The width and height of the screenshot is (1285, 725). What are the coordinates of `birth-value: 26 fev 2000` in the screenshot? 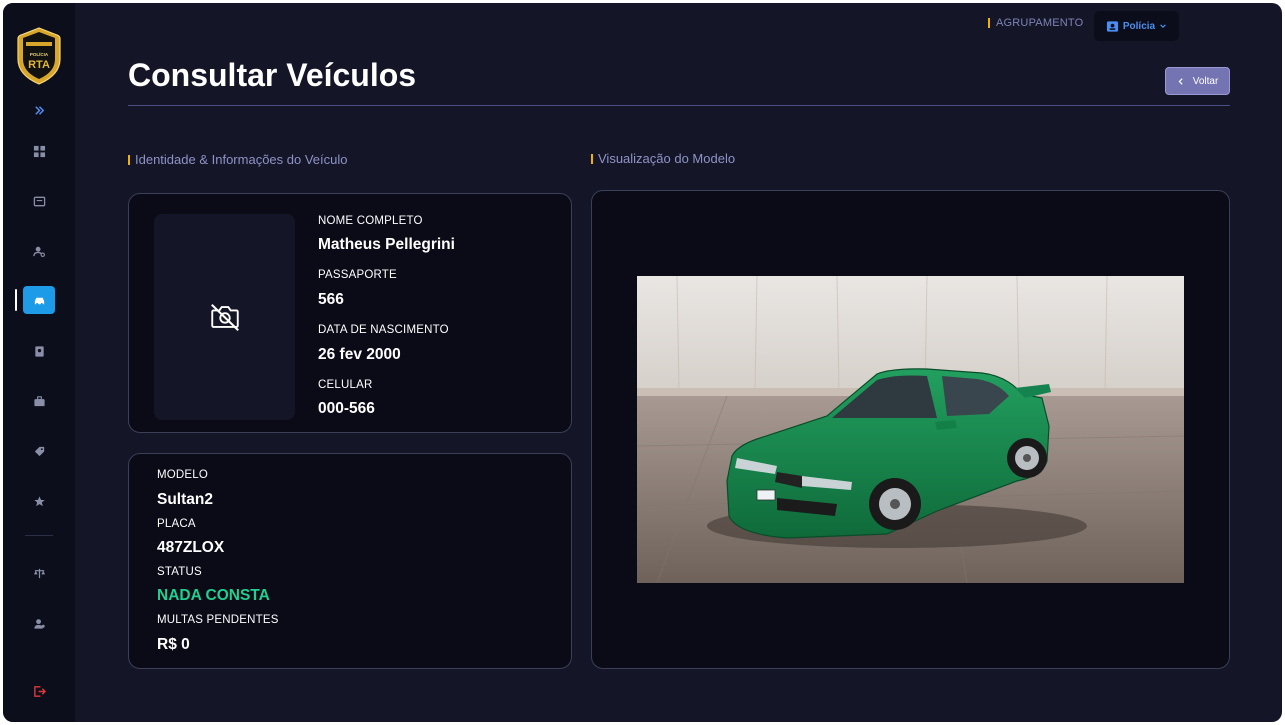 It's located at (359, 354).